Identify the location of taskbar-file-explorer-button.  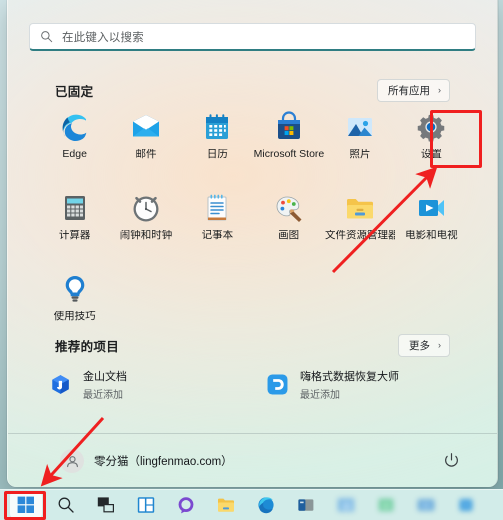
(226, 505).